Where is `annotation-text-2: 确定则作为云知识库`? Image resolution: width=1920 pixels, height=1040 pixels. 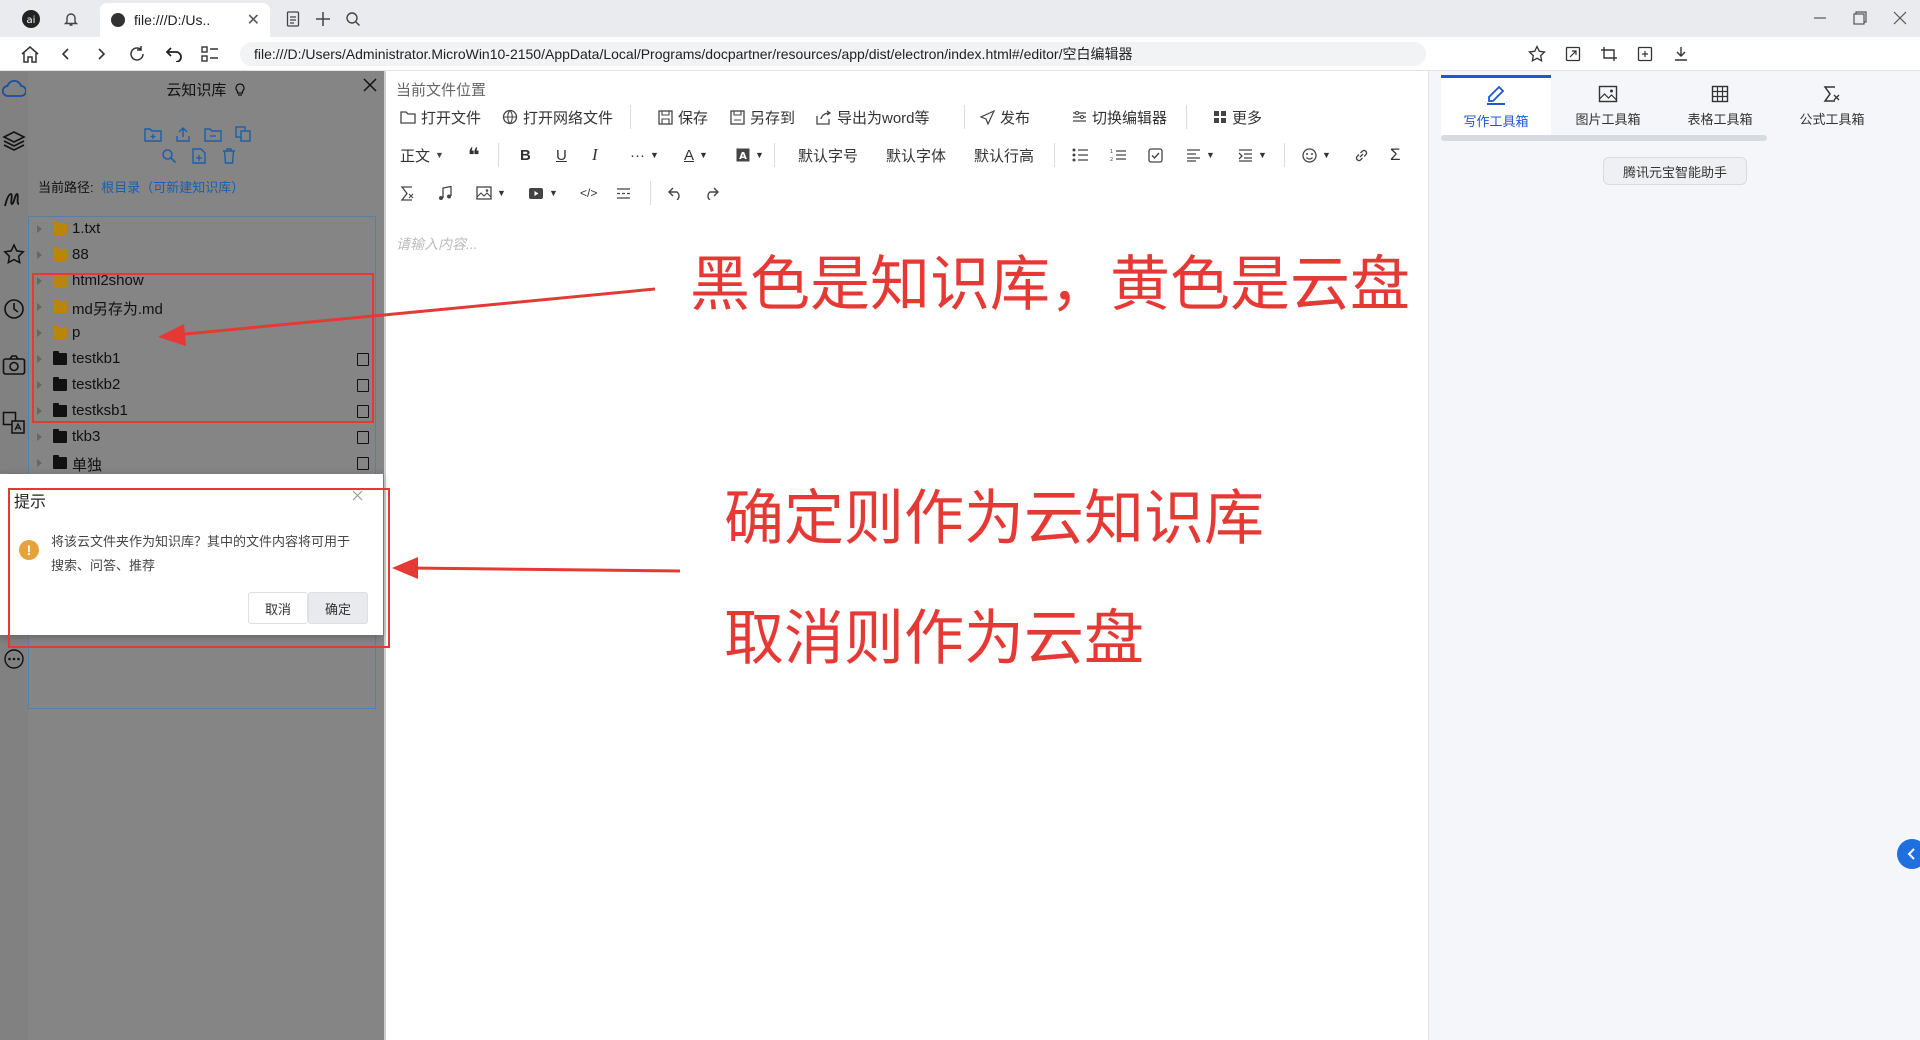
annotation-text-2: 确定则作为云知识库 is located at coordinates (994, 518).